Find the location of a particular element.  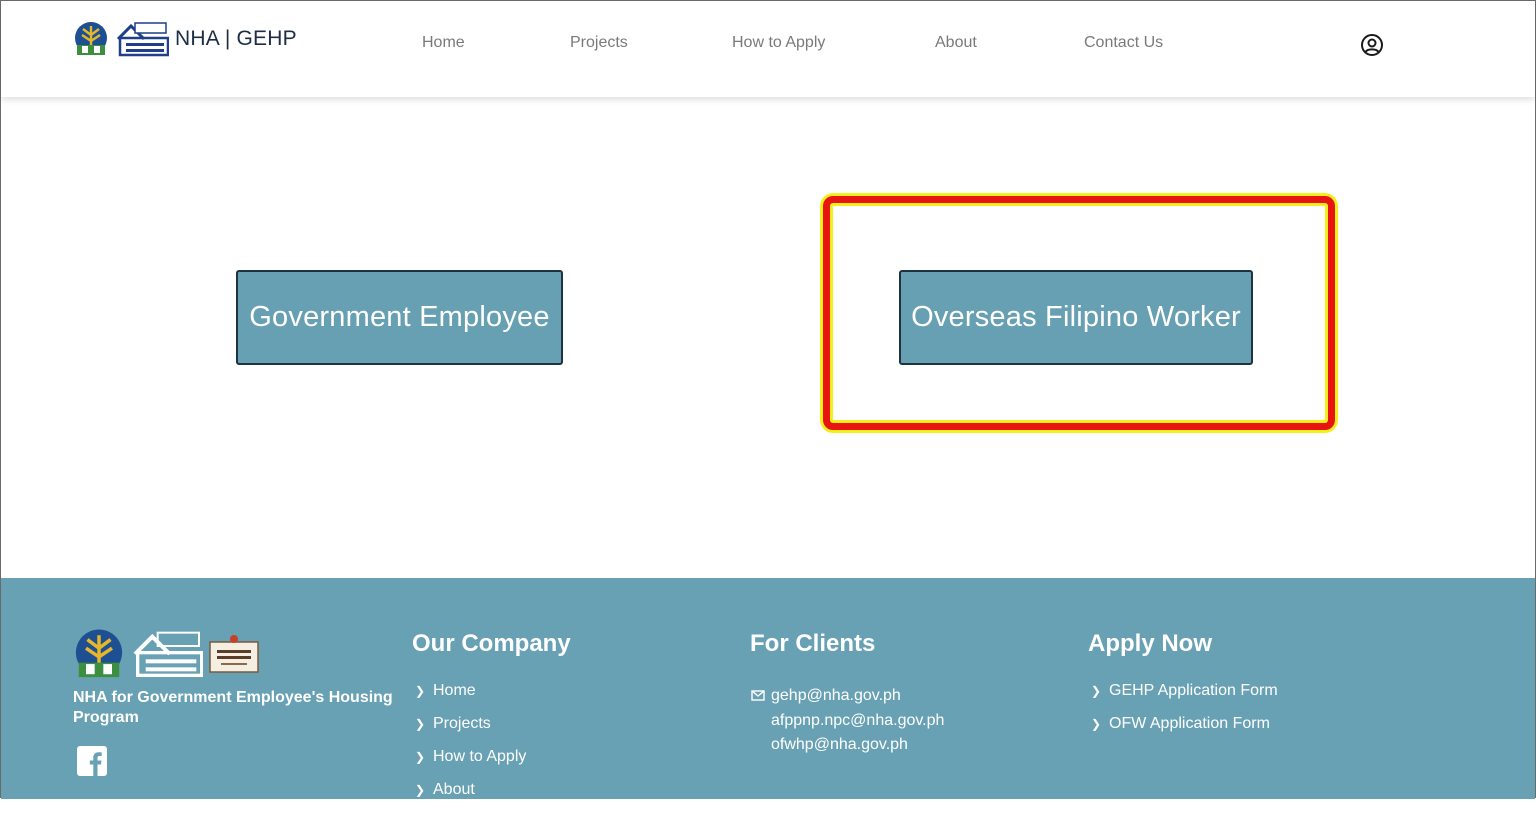

email-afppnp: afppnp.npc@nha.gov.ph is located at coordinates (857, 721).